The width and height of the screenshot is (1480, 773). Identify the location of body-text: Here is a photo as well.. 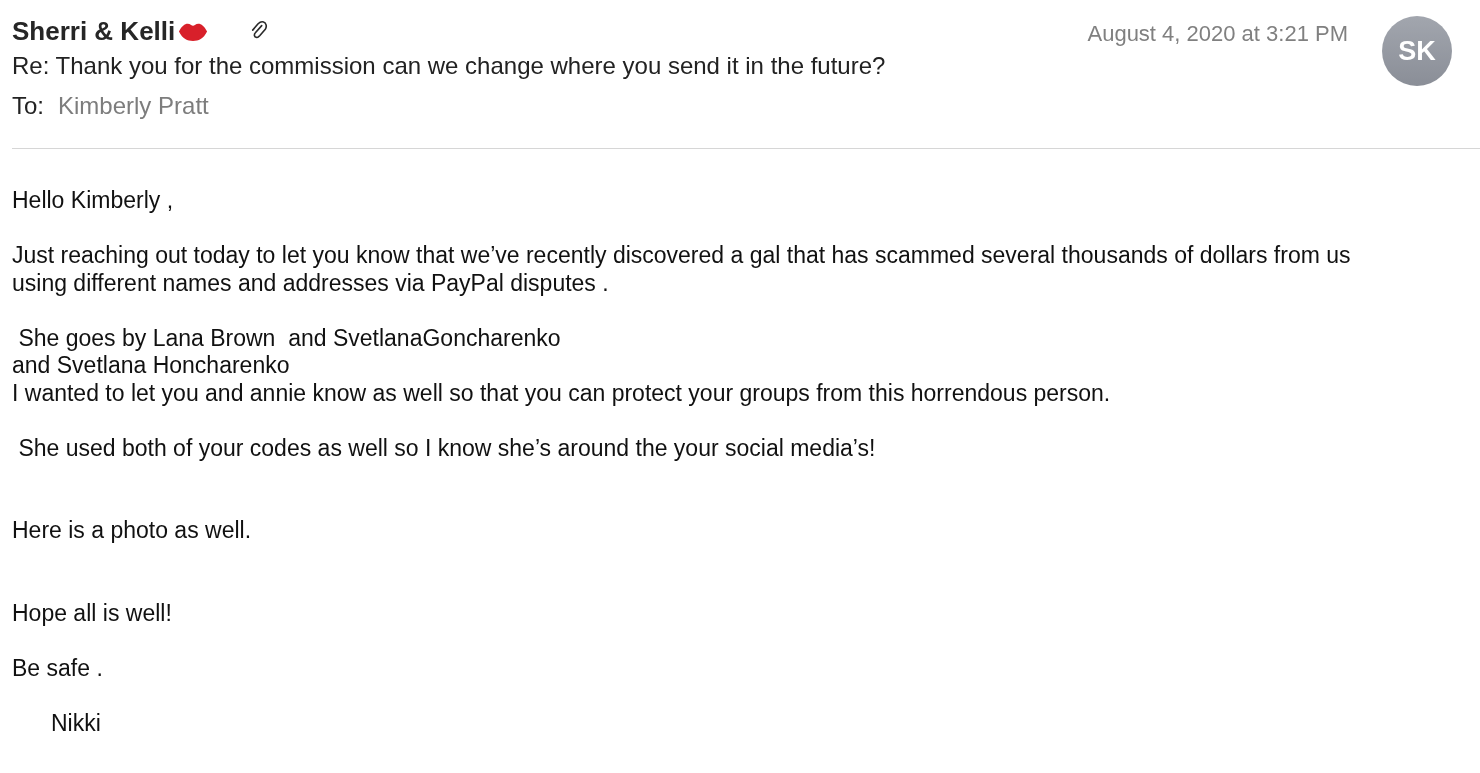
(132, 531).